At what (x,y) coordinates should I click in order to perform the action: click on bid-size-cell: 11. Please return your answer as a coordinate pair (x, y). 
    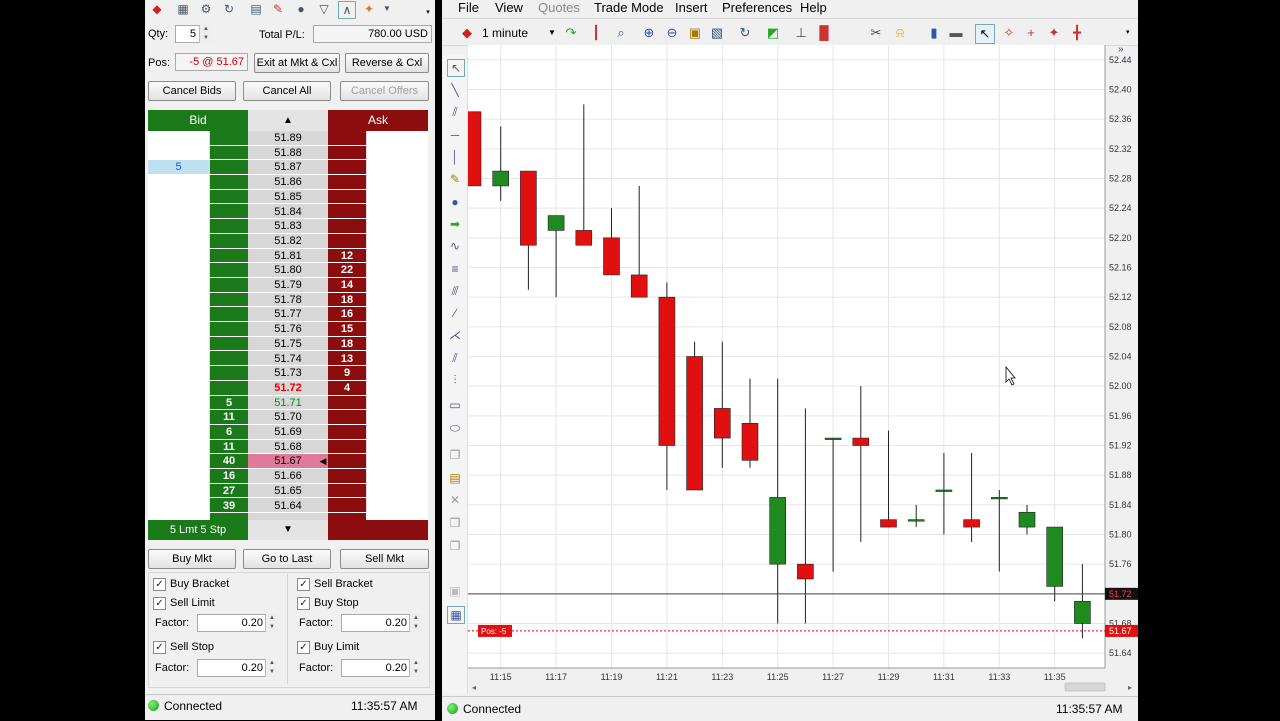
    Looking at the image, I should click on (229, 447).